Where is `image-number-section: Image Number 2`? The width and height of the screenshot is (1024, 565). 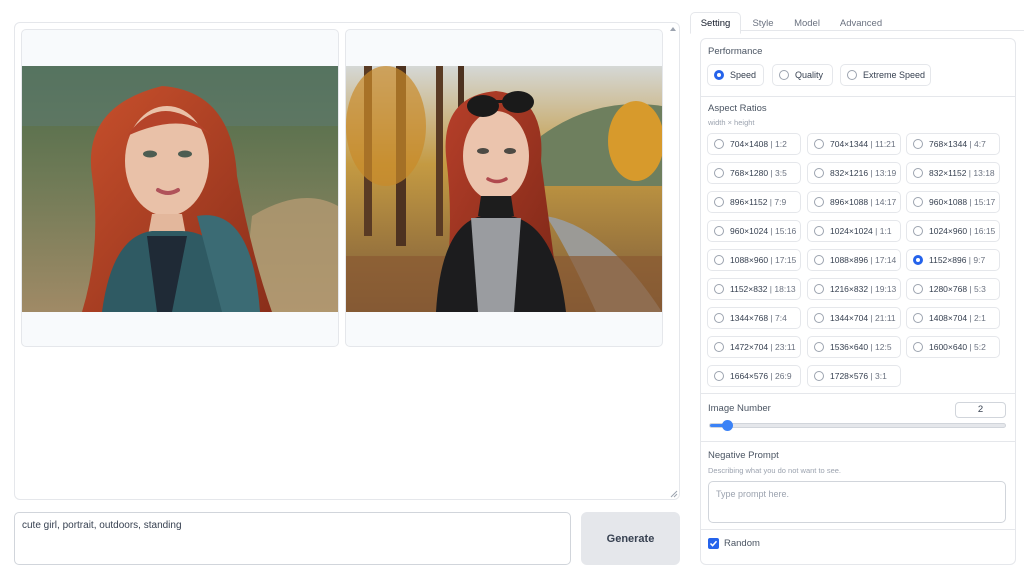 image-number-section: Image Number 2 is located at coordinates (858, 417).